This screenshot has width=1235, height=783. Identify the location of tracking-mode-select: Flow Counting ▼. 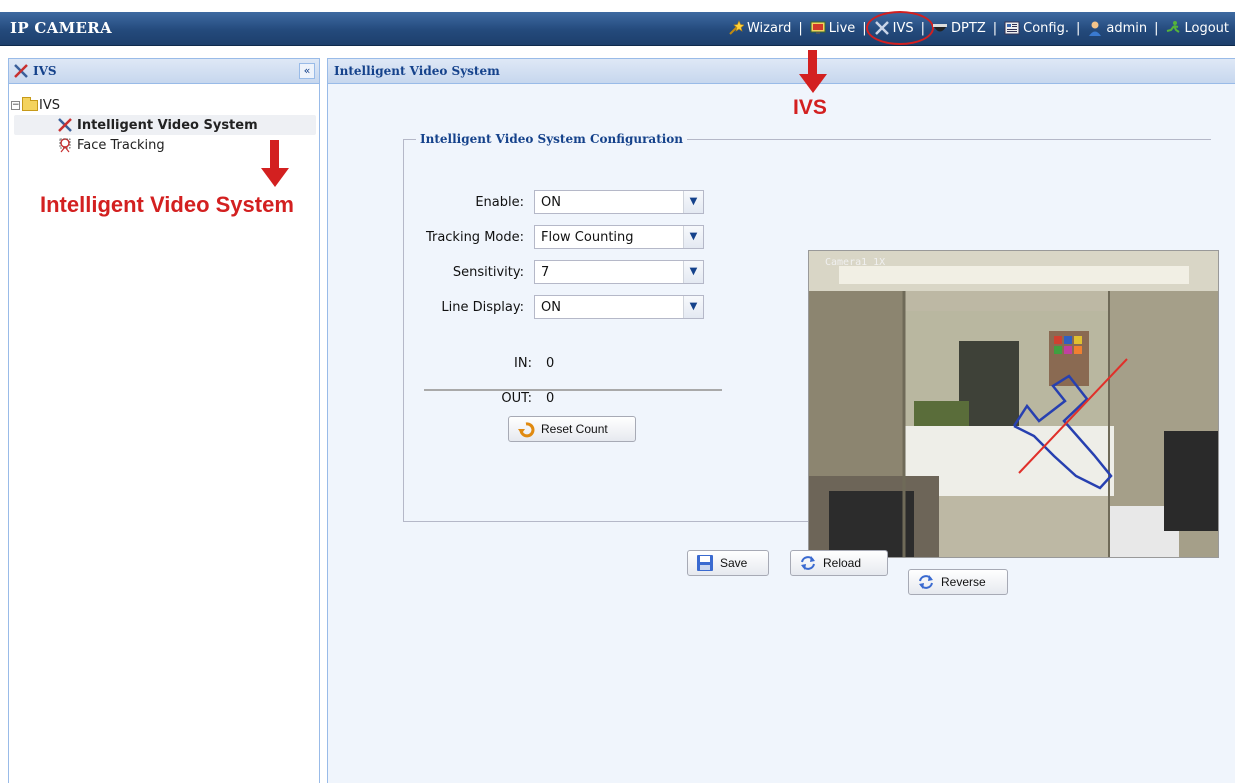
(619, 237).